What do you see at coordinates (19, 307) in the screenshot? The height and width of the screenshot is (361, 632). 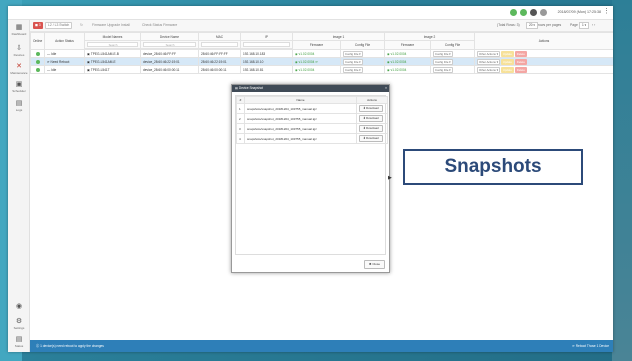 I see `nav-profile: ◉` at bounding box center [19, 307].